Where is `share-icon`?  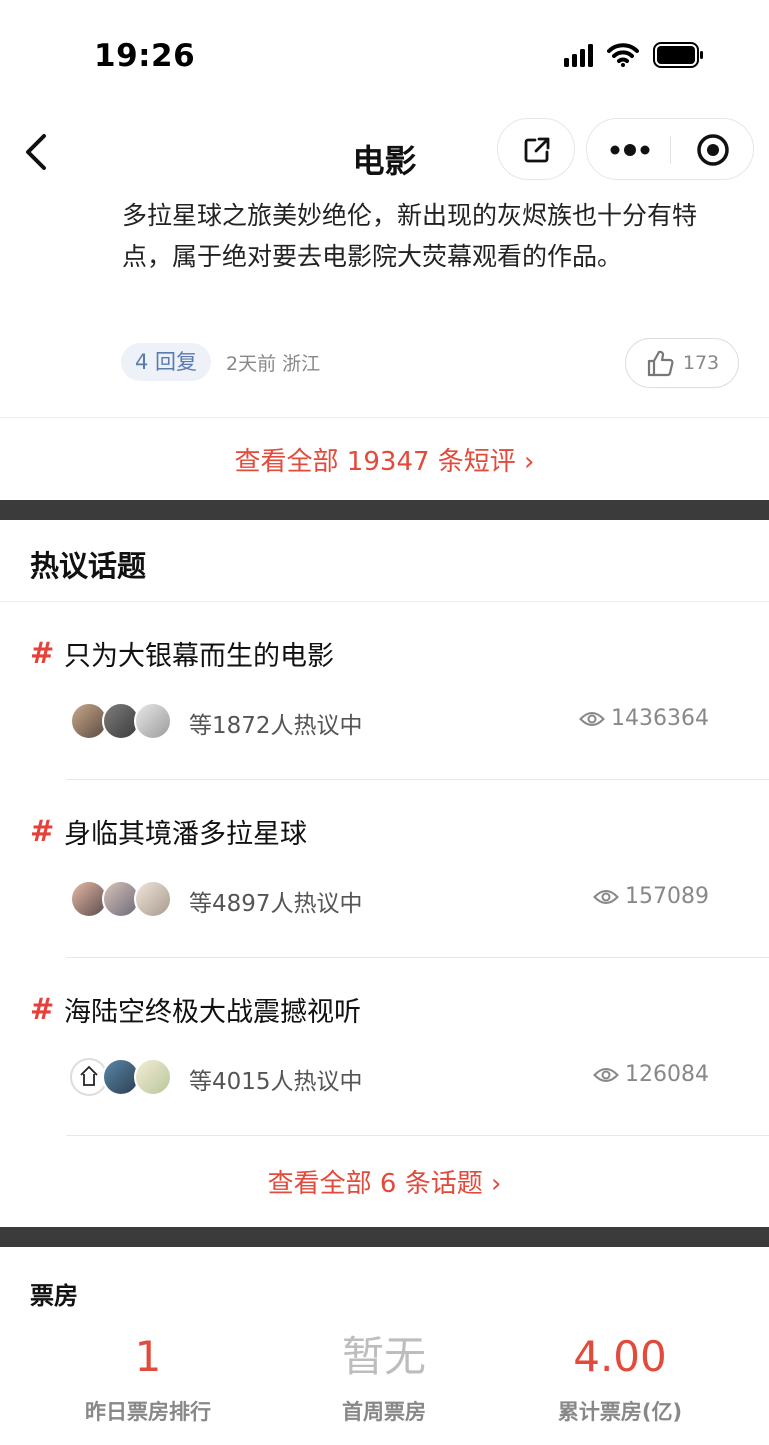 share-icon is located at coordinates (537, 150).